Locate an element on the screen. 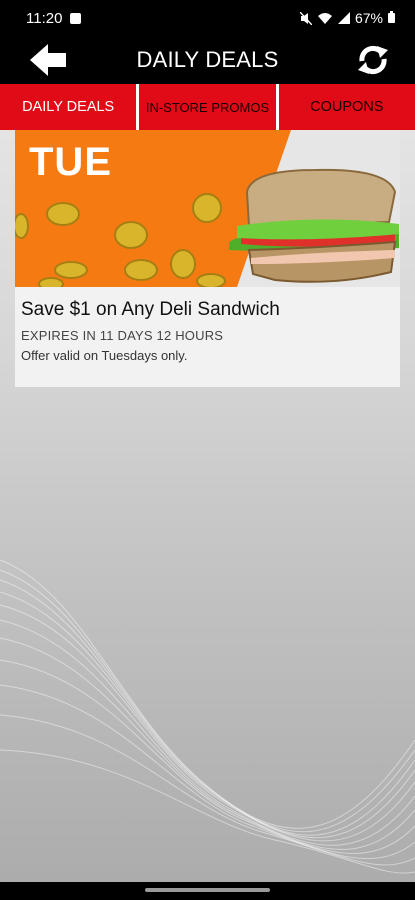 This screenshot has height=900, width=415. battery-icon is located at coordinates (391, 18).